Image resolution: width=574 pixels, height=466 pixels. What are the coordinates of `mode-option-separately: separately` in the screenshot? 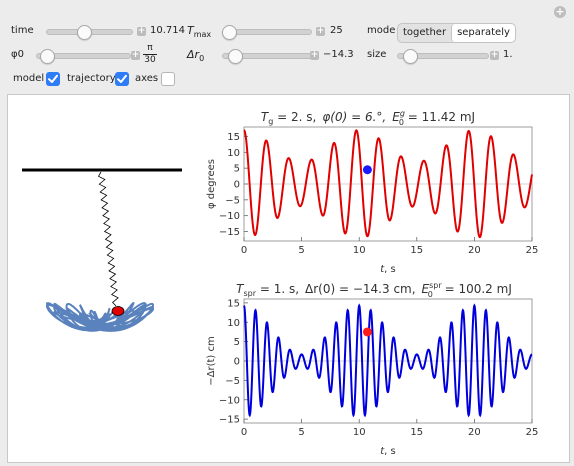 It's located at (483, 33).